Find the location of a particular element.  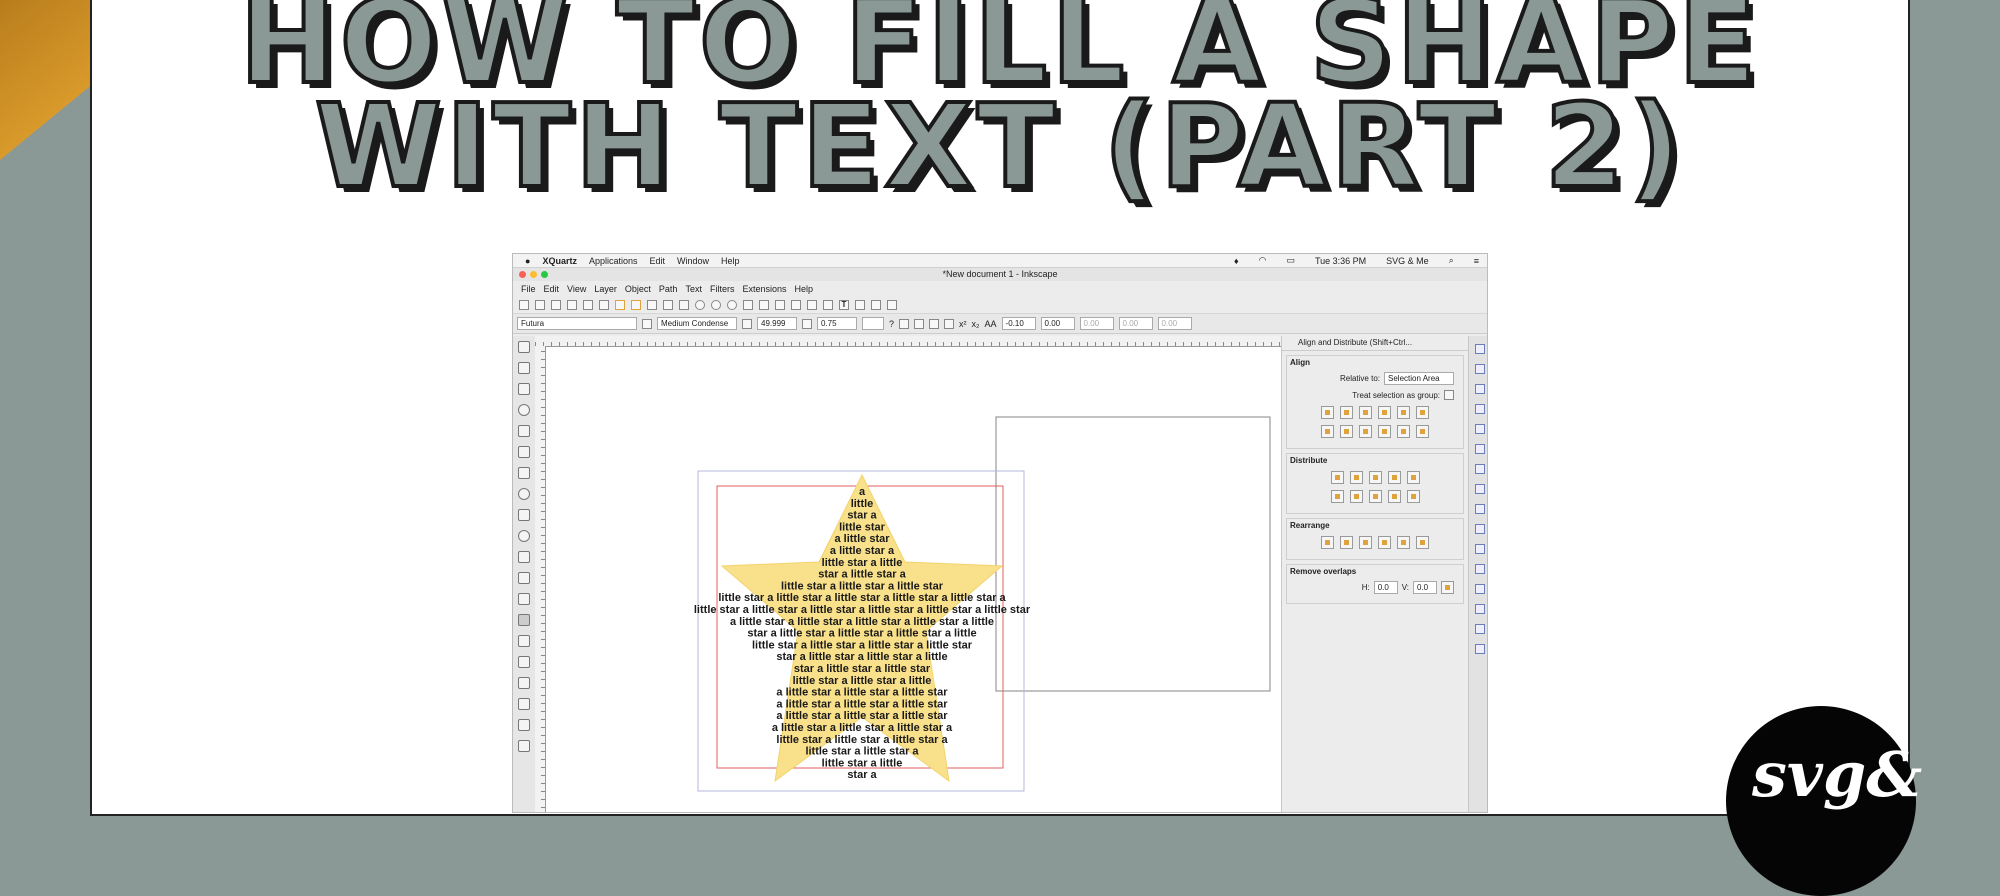

distribute-middle-icon is located at coordinates (1356, 496).